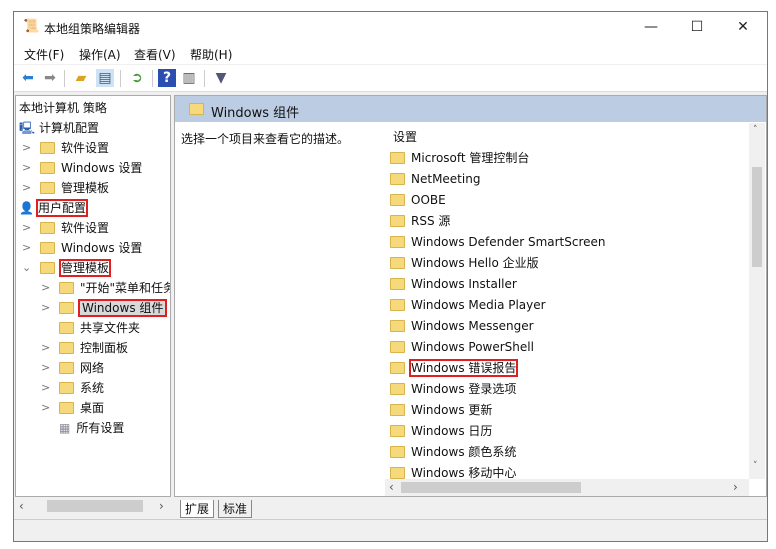 Image resolution: width=776 pixels, height=549 pixels. Describe the element at coordinates (651, 27) in the screenshot. I see `minimize-button: —` at that location.